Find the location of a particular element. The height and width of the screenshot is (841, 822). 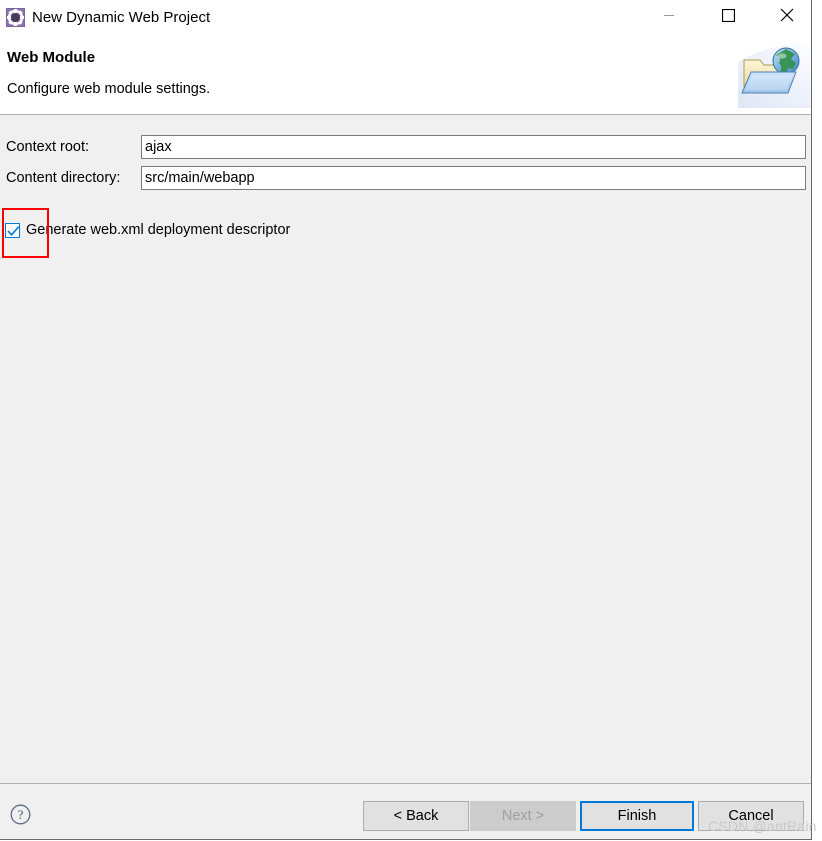

web-folder-globe-icon is located at coordinates (774, 75).